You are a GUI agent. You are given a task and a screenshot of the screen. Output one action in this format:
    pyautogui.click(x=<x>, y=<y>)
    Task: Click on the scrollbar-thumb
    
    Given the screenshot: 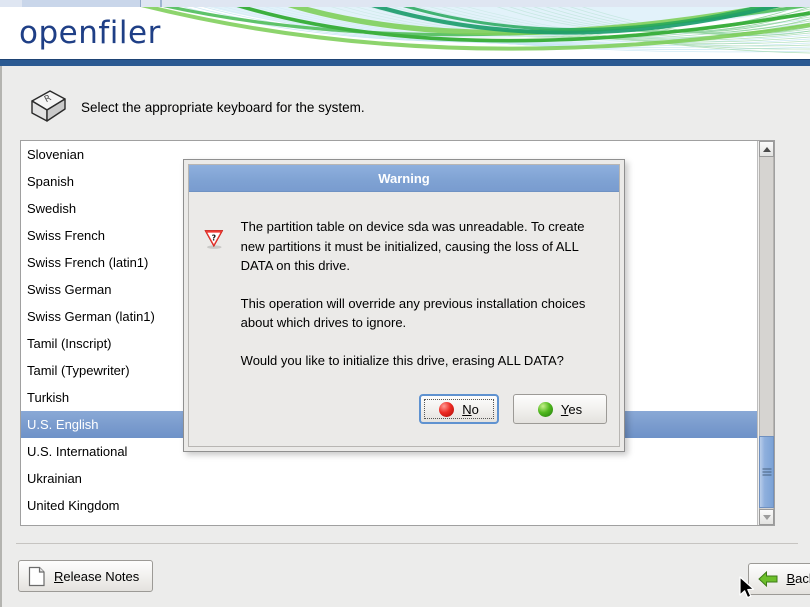 What is the action you would take?
    pyautogui.click(x=766, y=472)
    